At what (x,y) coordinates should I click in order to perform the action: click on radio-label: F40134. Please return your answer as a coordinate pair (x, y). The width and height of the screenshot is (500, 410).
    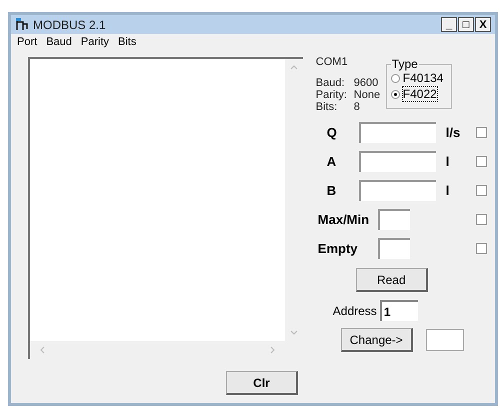
    Looking at the image, I should click on (423, 78).